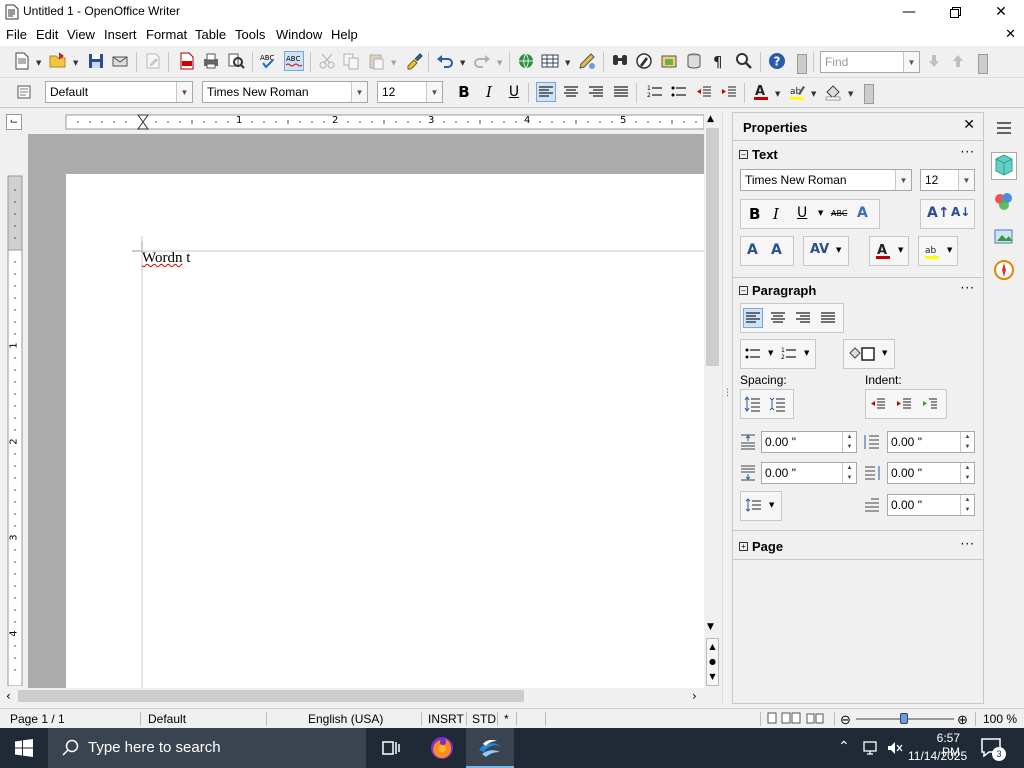  I want to click on start-button, so click(24, 748).